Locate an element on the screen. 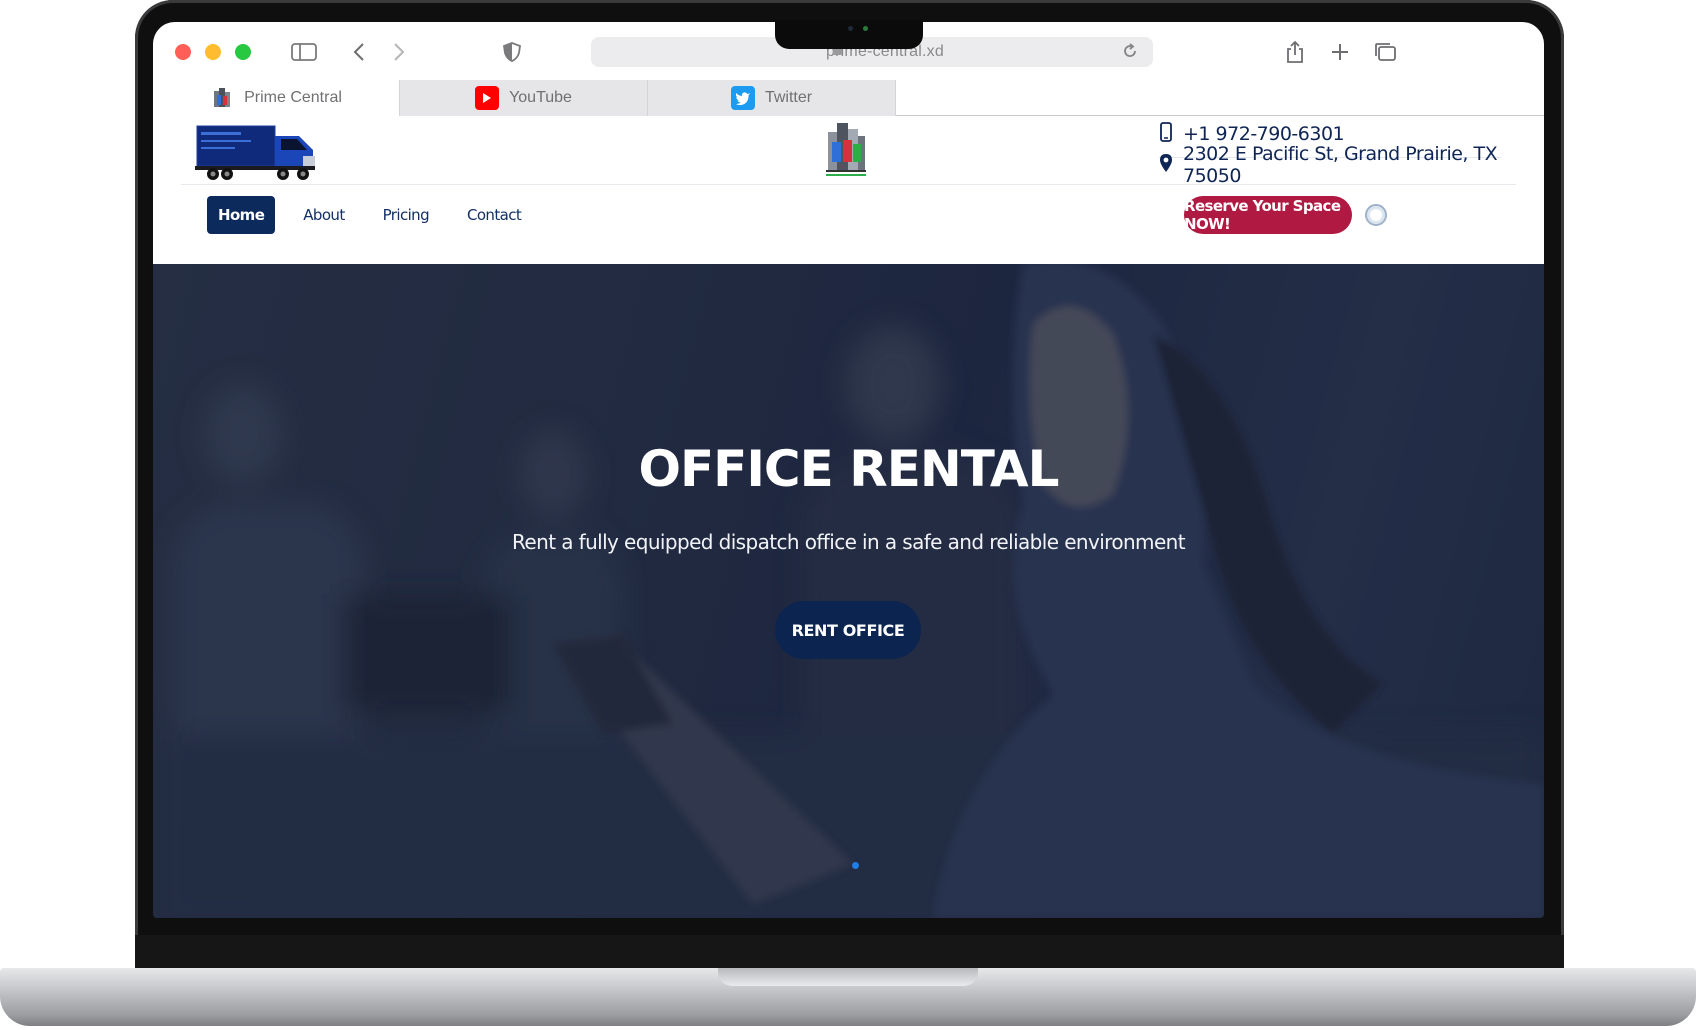 The height and width of the screenshot is (1030, 1696). tab-strip: Prime Central YouTube Twitter is located at coordinates (848, 98).